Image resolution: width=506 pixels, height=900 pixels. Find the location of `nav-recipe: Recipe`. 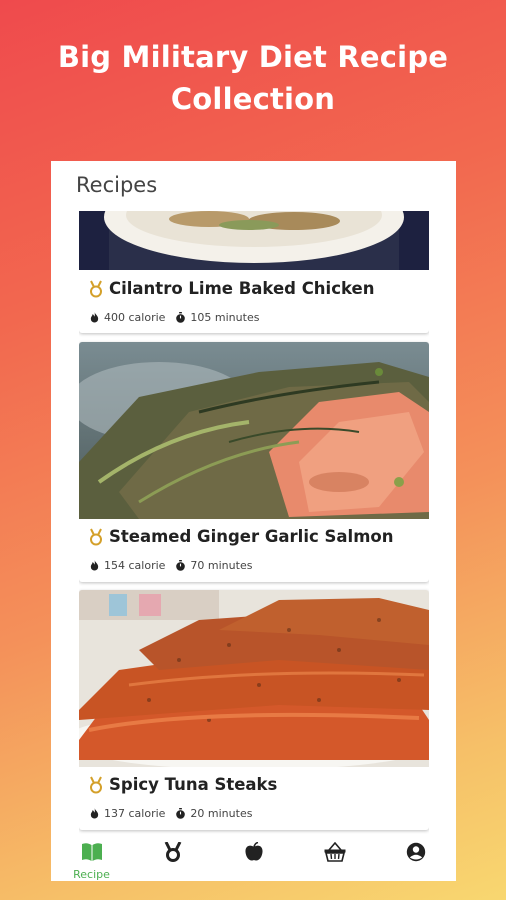

nav-recipe: Recipe is located at coordinates (92, 857).